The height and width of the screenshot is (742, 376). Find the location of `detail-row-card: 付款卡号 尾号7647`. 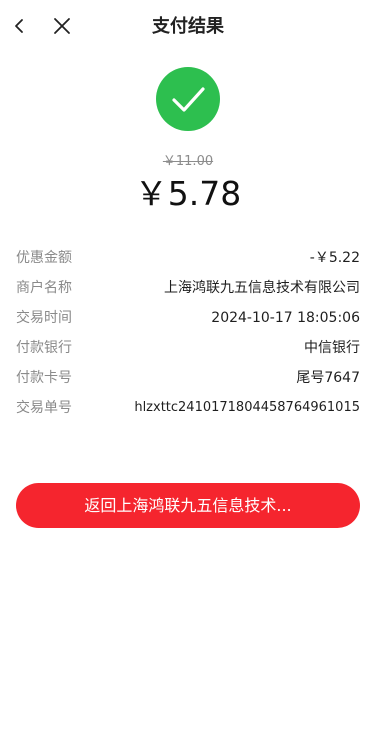

detail-row-card: 付款卡号 尾号7647 is located at coordinates (188, 379).